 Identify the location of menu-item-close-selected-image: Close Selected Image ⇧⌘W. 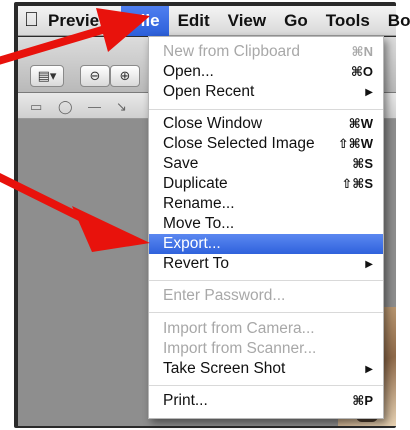
(266, 144).